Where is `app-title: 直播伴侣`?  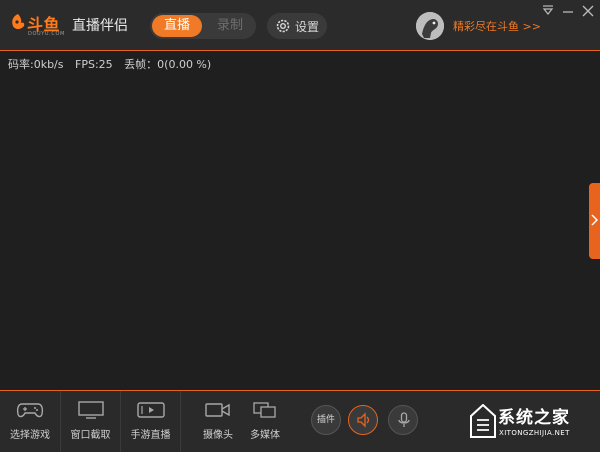
app-title: 直播伴侣 is located at coordinates (100, 26).